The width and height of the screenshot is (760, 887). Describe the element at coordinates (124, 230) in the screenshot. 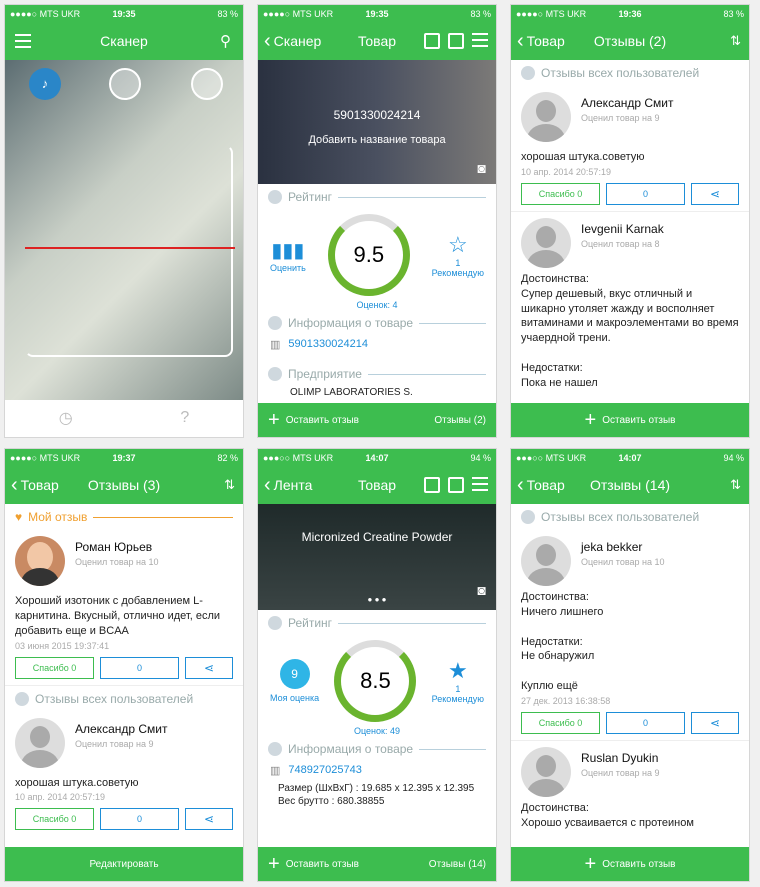

I see `camera-view: ♪` at that location.